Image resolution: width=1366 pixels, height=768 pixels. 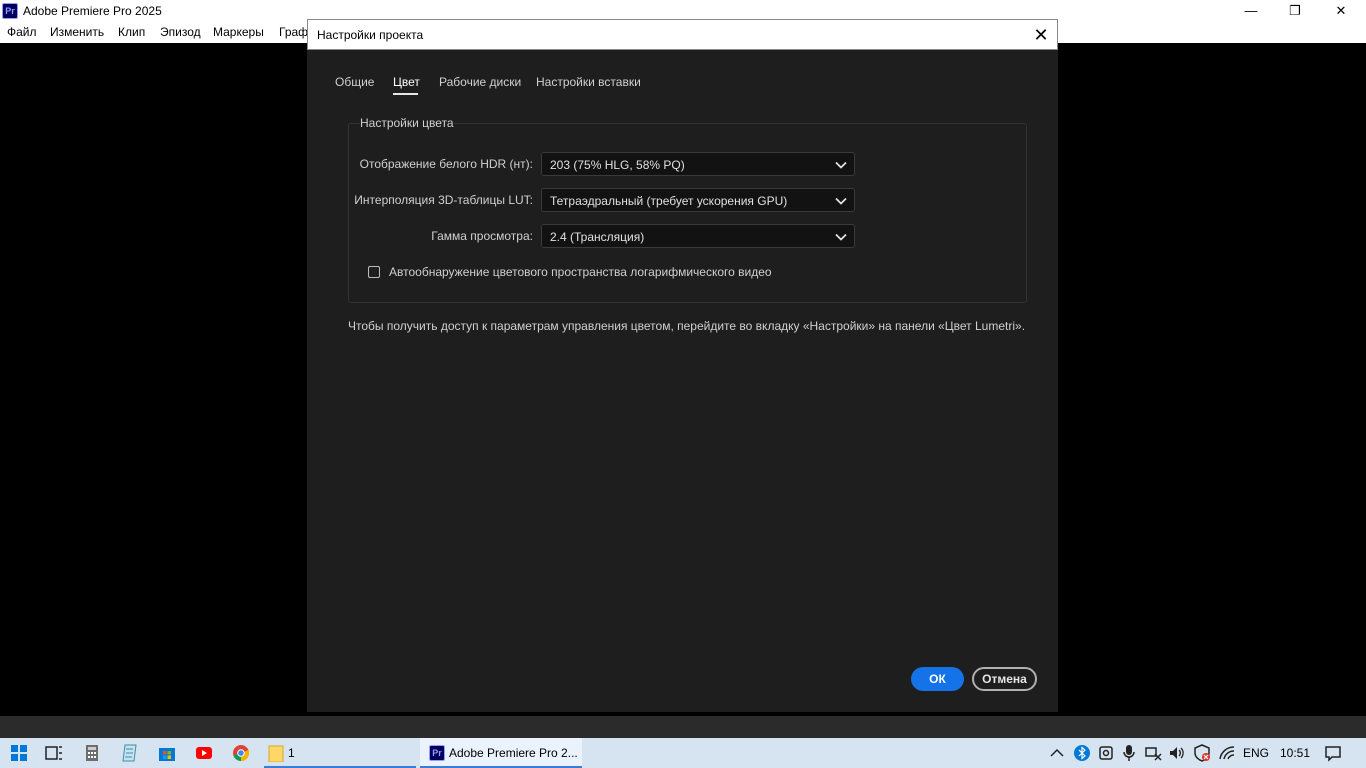 What do you see at coordinates (1227, 753) in the screenshot?
I see `wifi-icon` at bounding box center [1227, 753].